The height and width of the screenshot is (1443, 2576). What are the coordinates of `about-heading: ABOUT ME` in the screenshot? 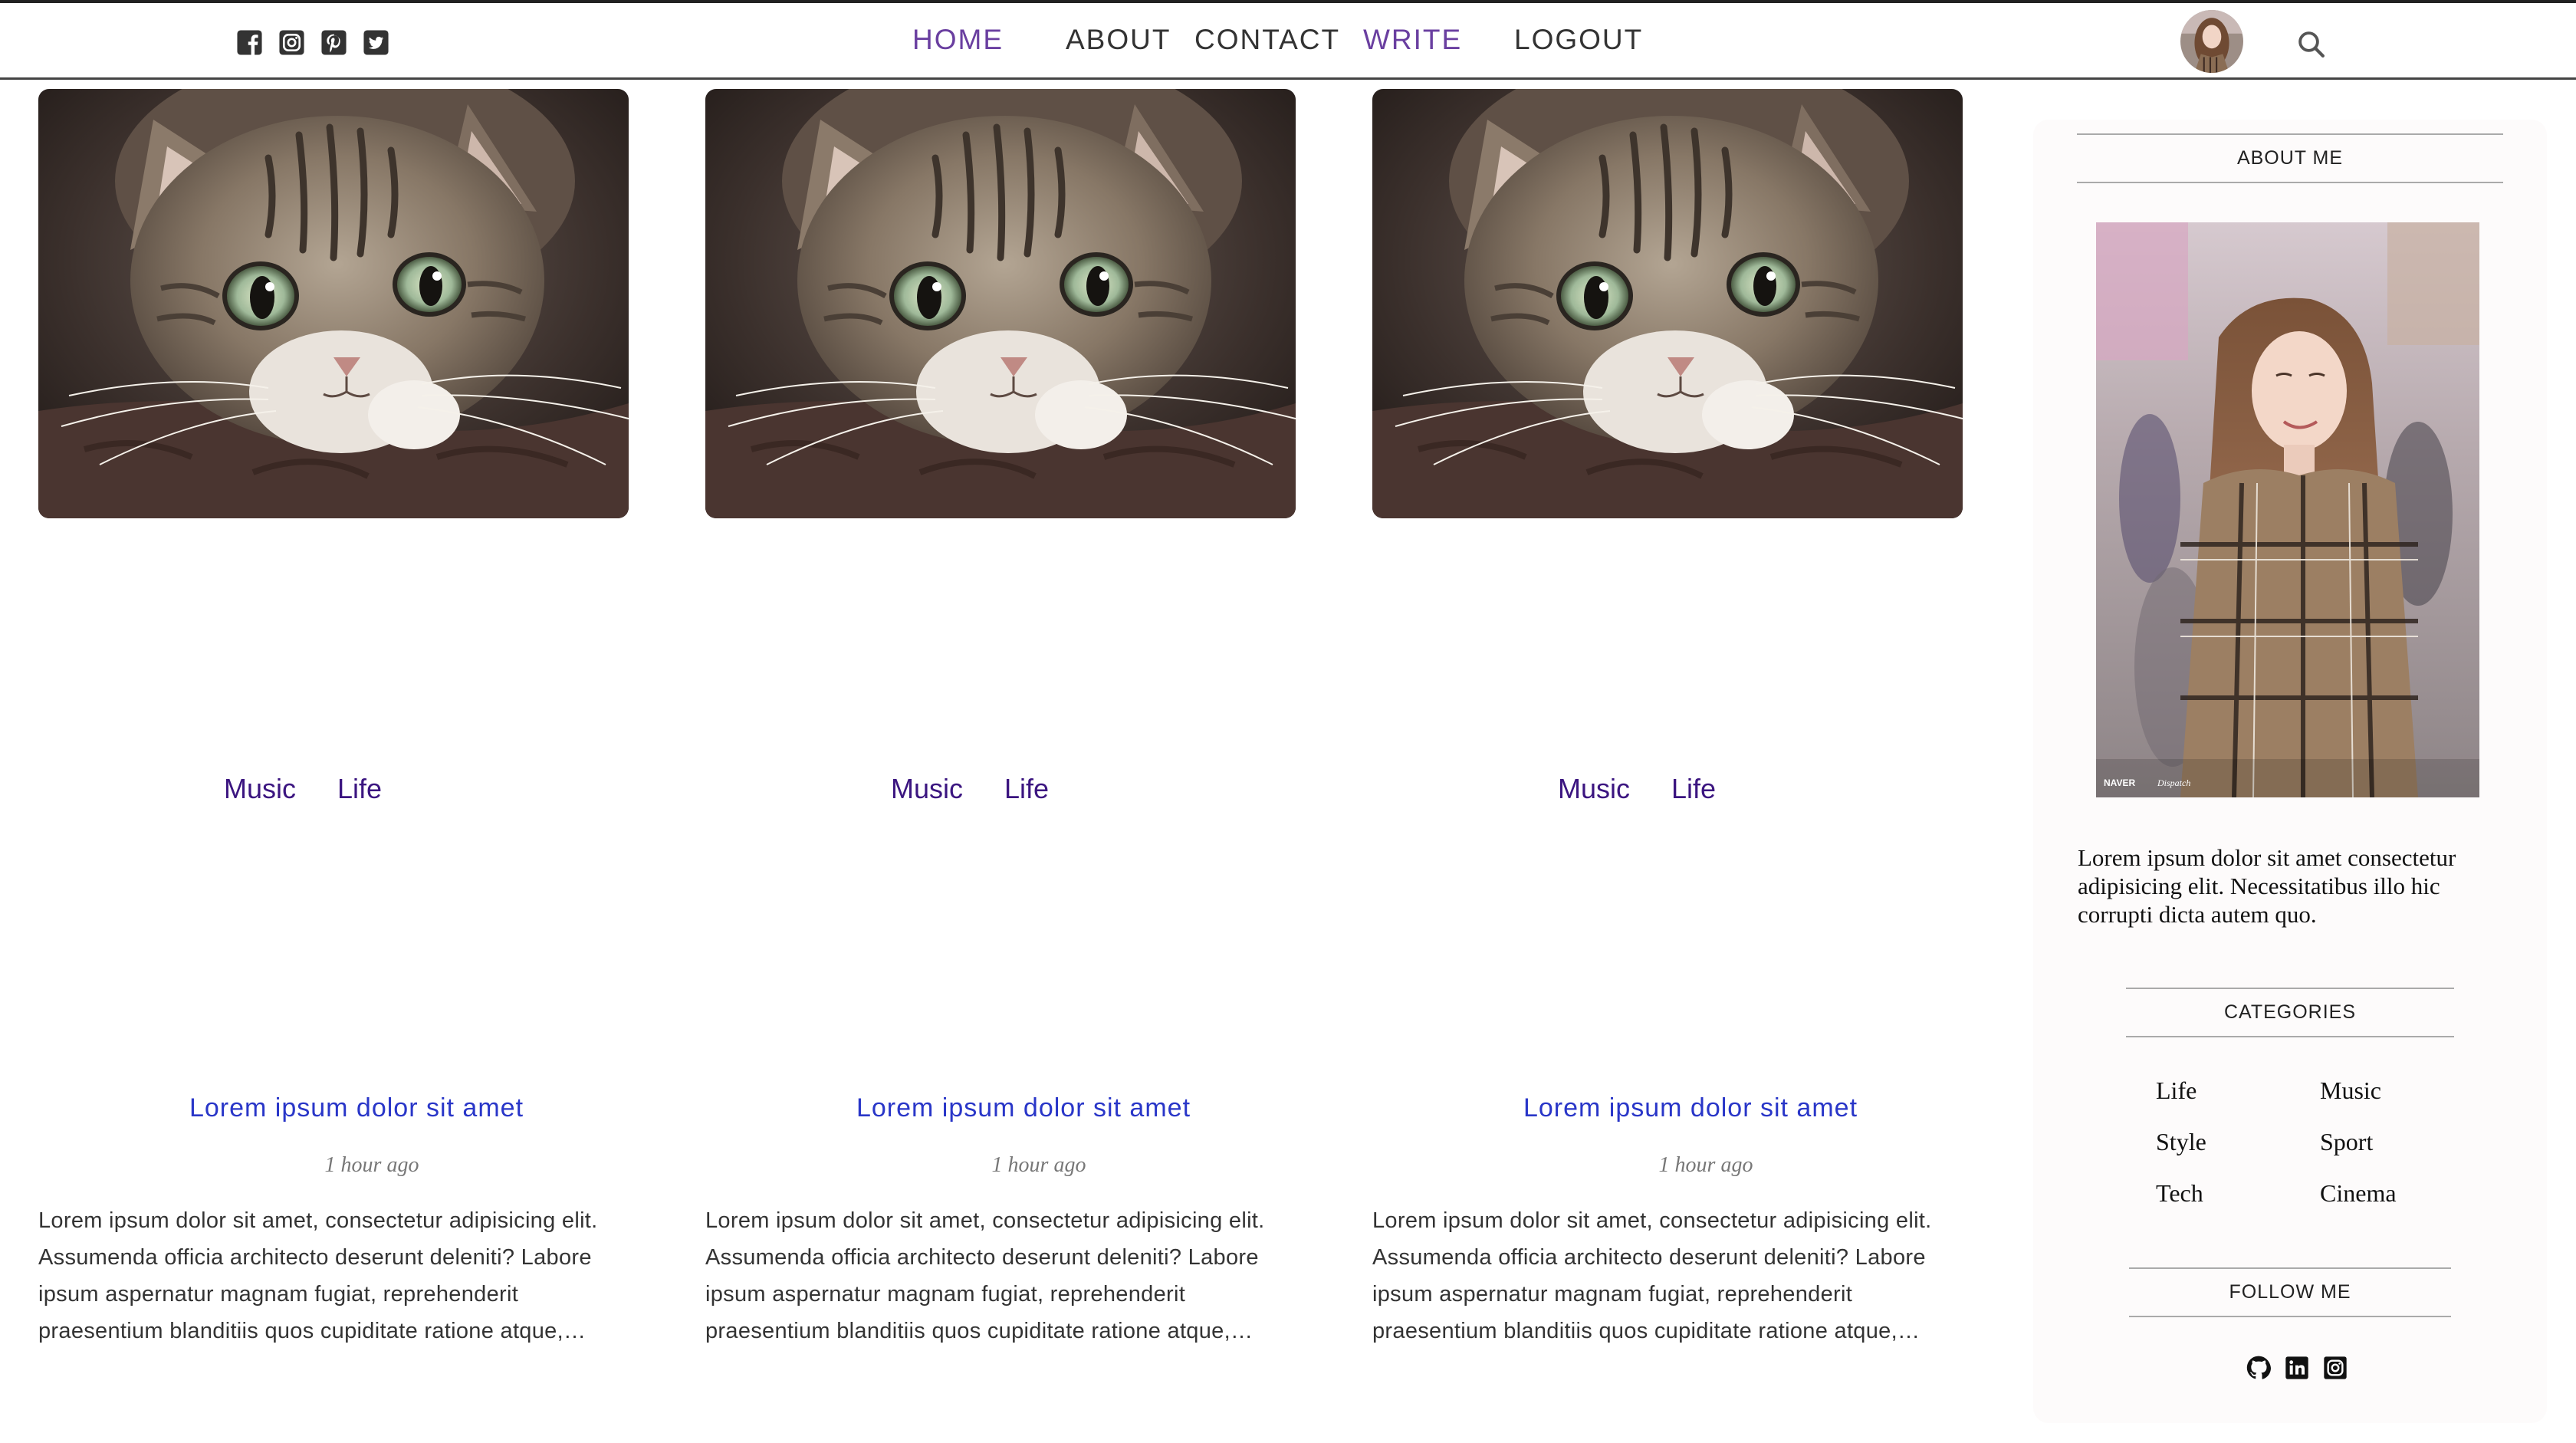 It's located at (2290, 158).